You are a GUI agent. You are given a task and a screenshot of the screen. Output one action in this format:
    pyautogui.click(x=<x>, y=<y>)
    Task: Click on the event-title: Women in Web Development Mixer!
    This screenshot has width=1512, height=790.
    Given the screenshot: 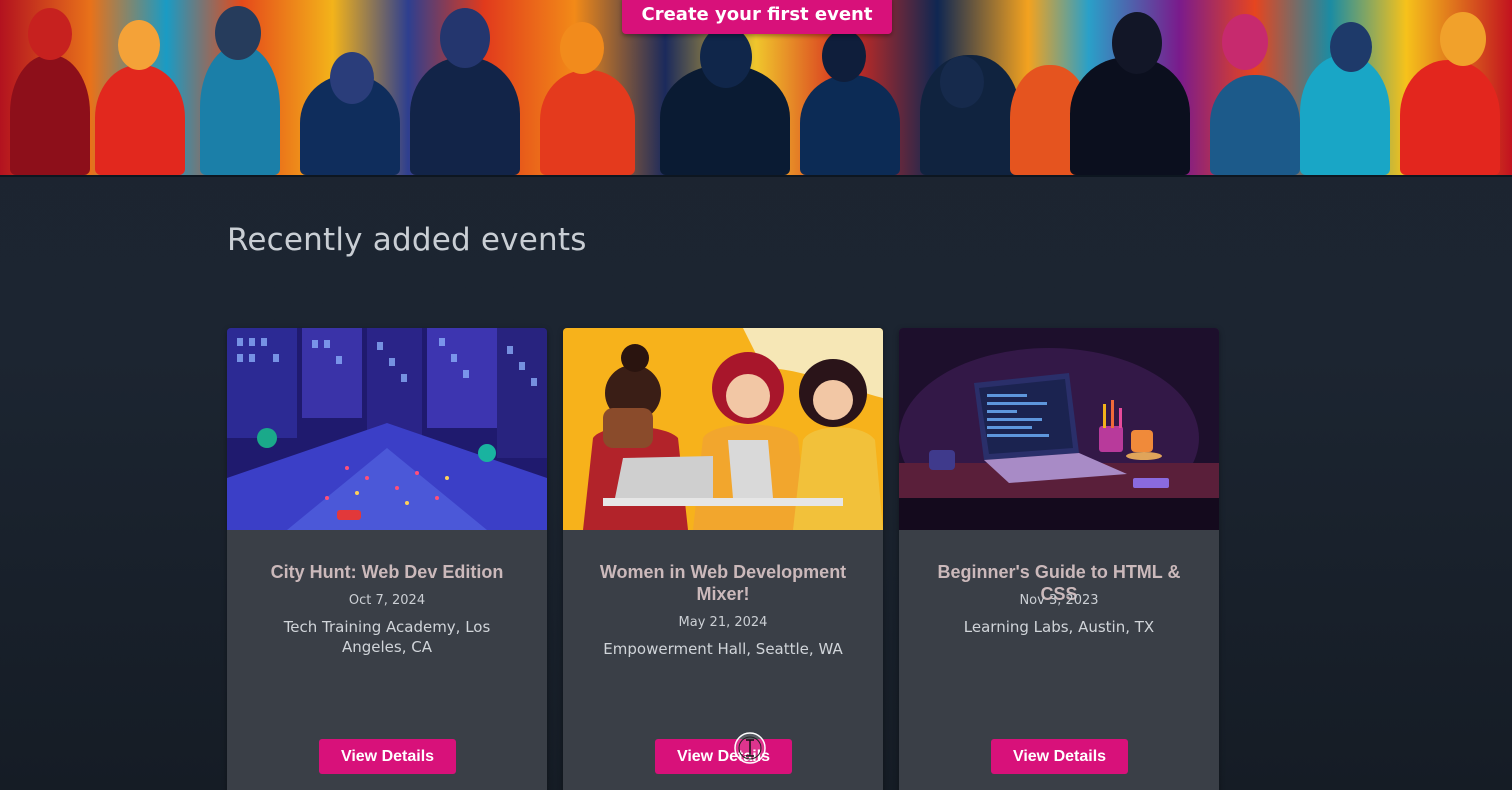 What is the action you would take?
    pyautogui.click(x=723, y=583)
    